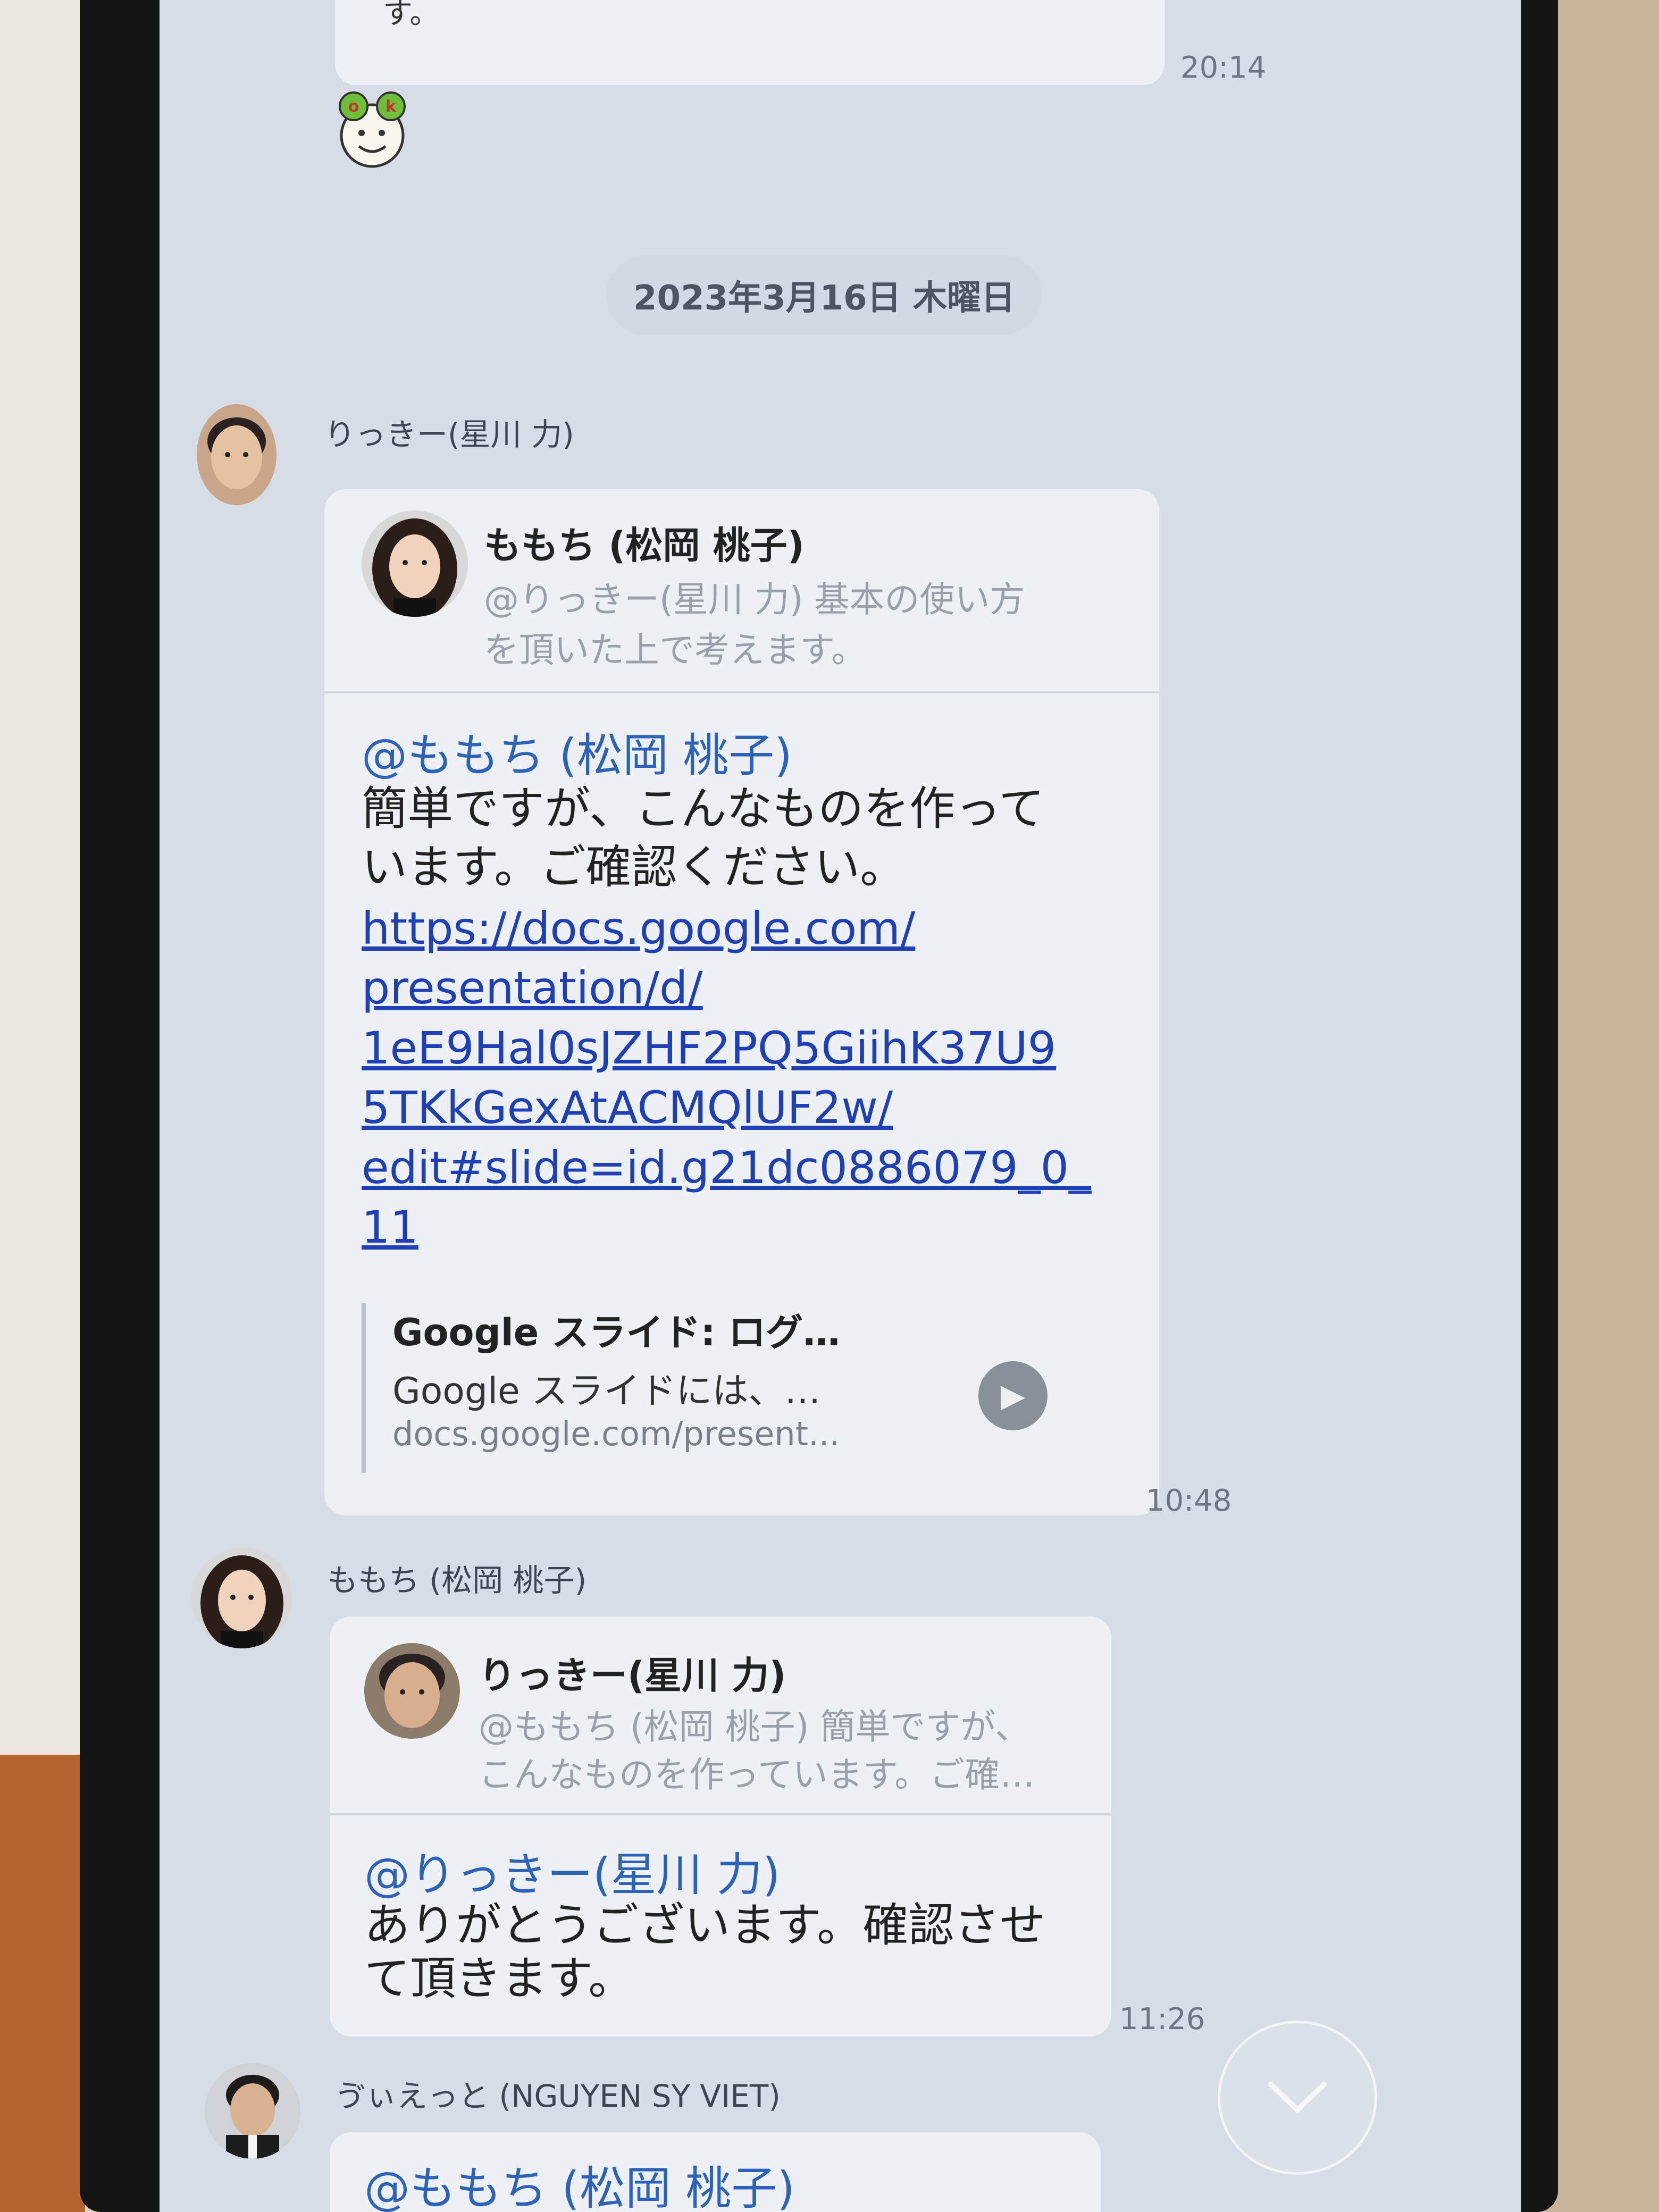 The width and height of the screenshot is (1659, 2212). Describe the element at coordinates (532, 988) in the screenshot. I see `url-link-line: presentation/d/` at that location.